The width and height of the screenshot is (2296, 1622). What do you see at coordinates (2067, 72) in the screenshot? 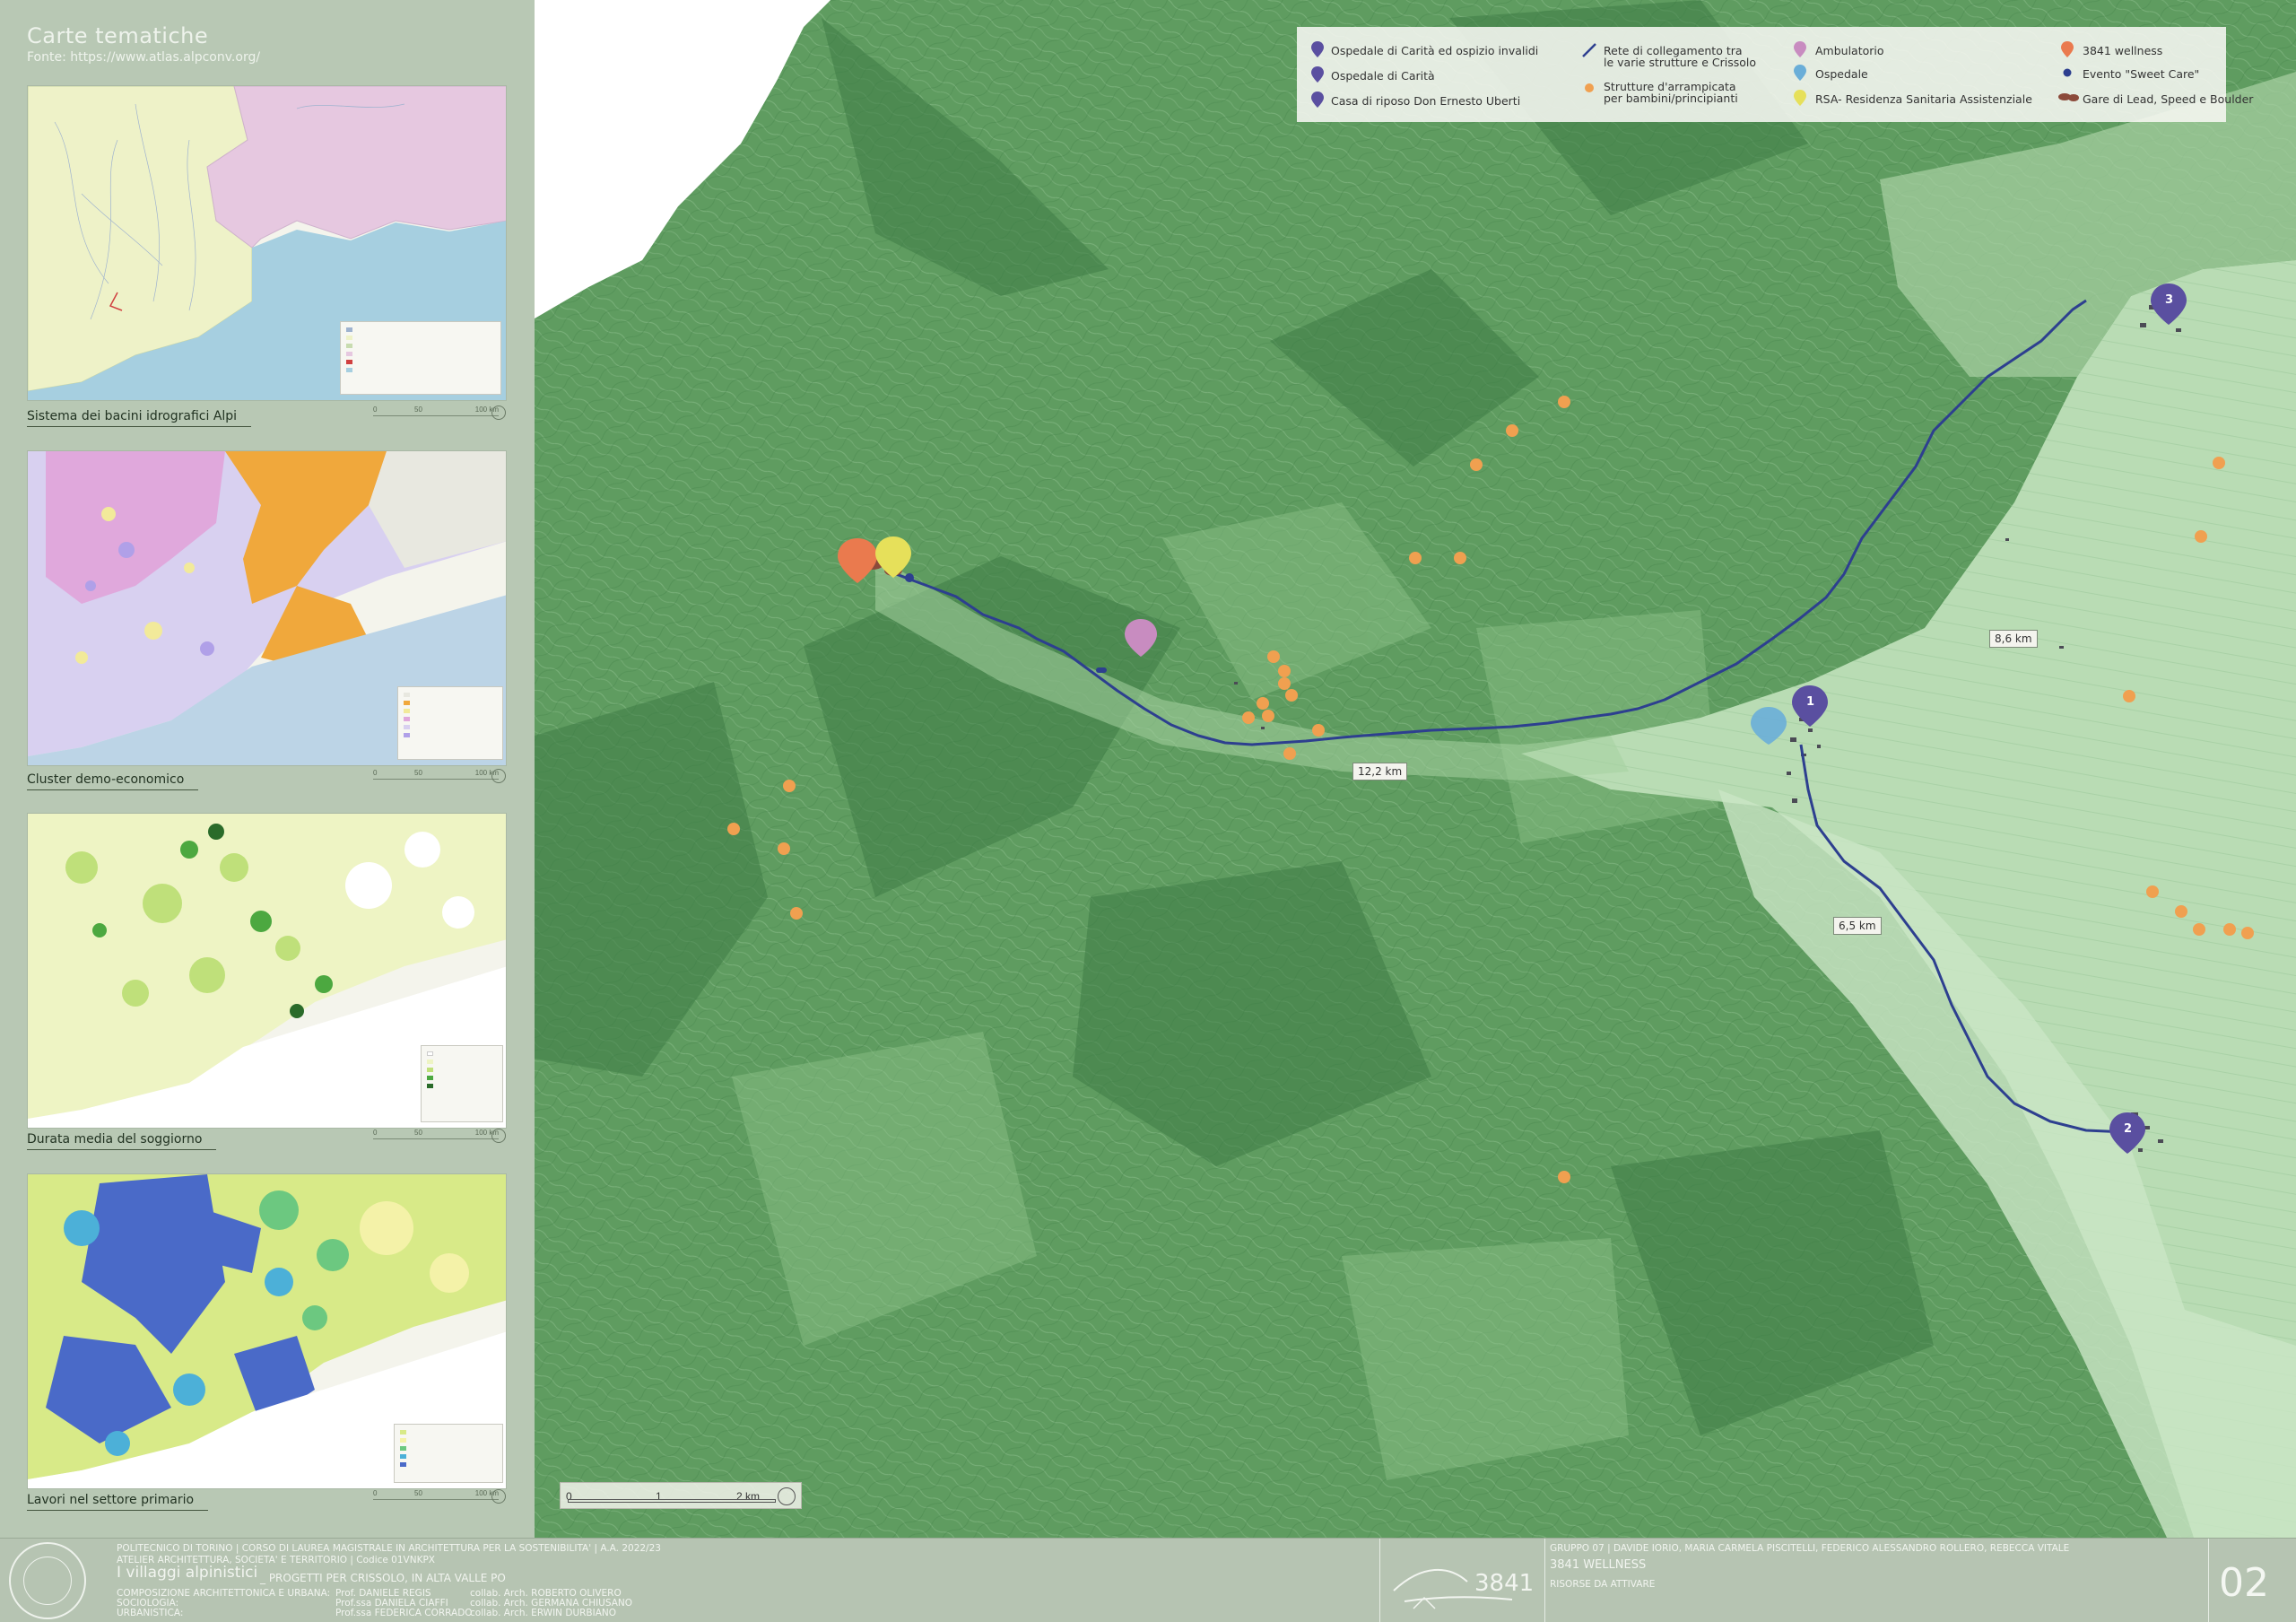
I see `blue-dot-icon` at bounding box center [2067, 72].